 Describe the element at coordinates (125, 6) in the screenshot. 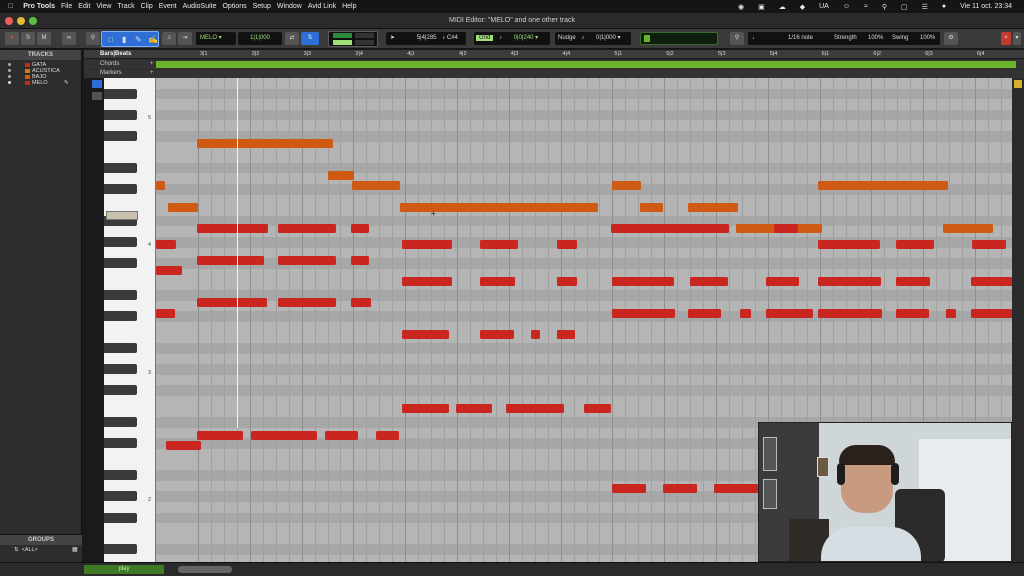

I see `menu-track: Track` at that location.